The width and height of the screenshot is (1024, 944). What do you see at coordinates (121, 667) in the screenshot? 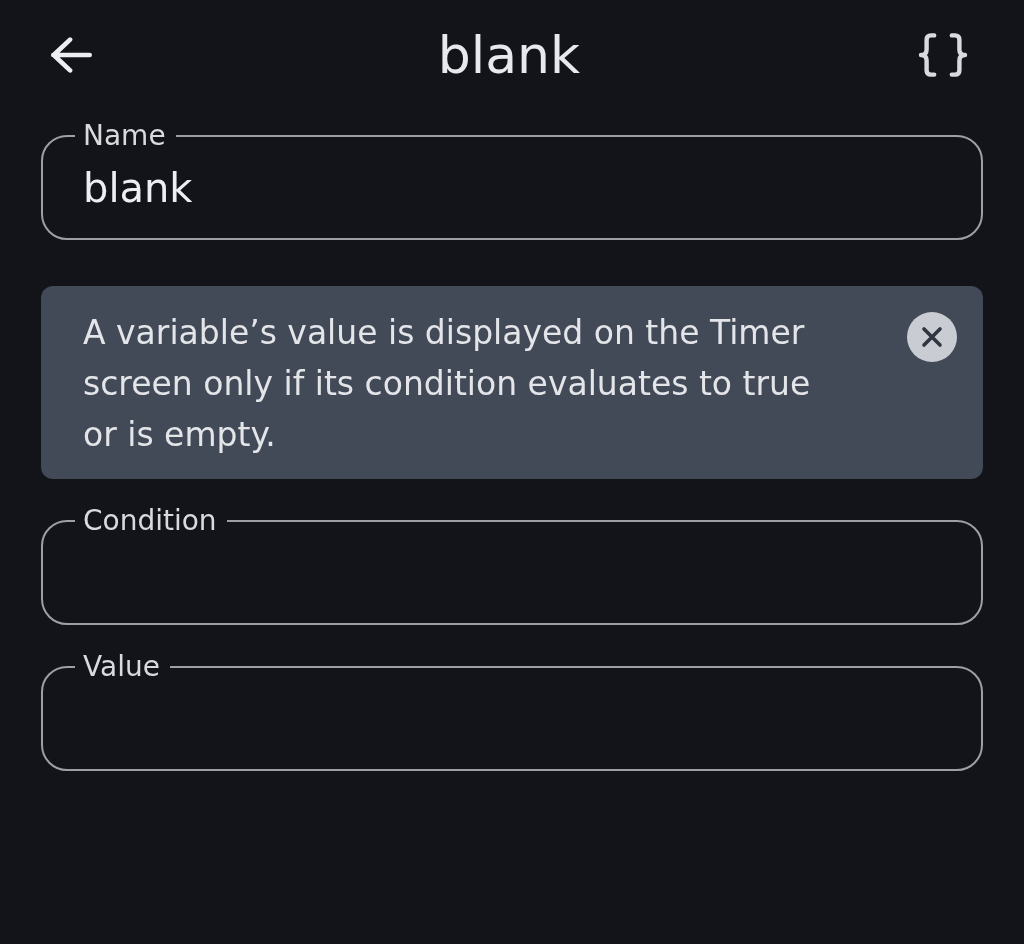
I see `field-label: Value` at bounding box center [121, 667].